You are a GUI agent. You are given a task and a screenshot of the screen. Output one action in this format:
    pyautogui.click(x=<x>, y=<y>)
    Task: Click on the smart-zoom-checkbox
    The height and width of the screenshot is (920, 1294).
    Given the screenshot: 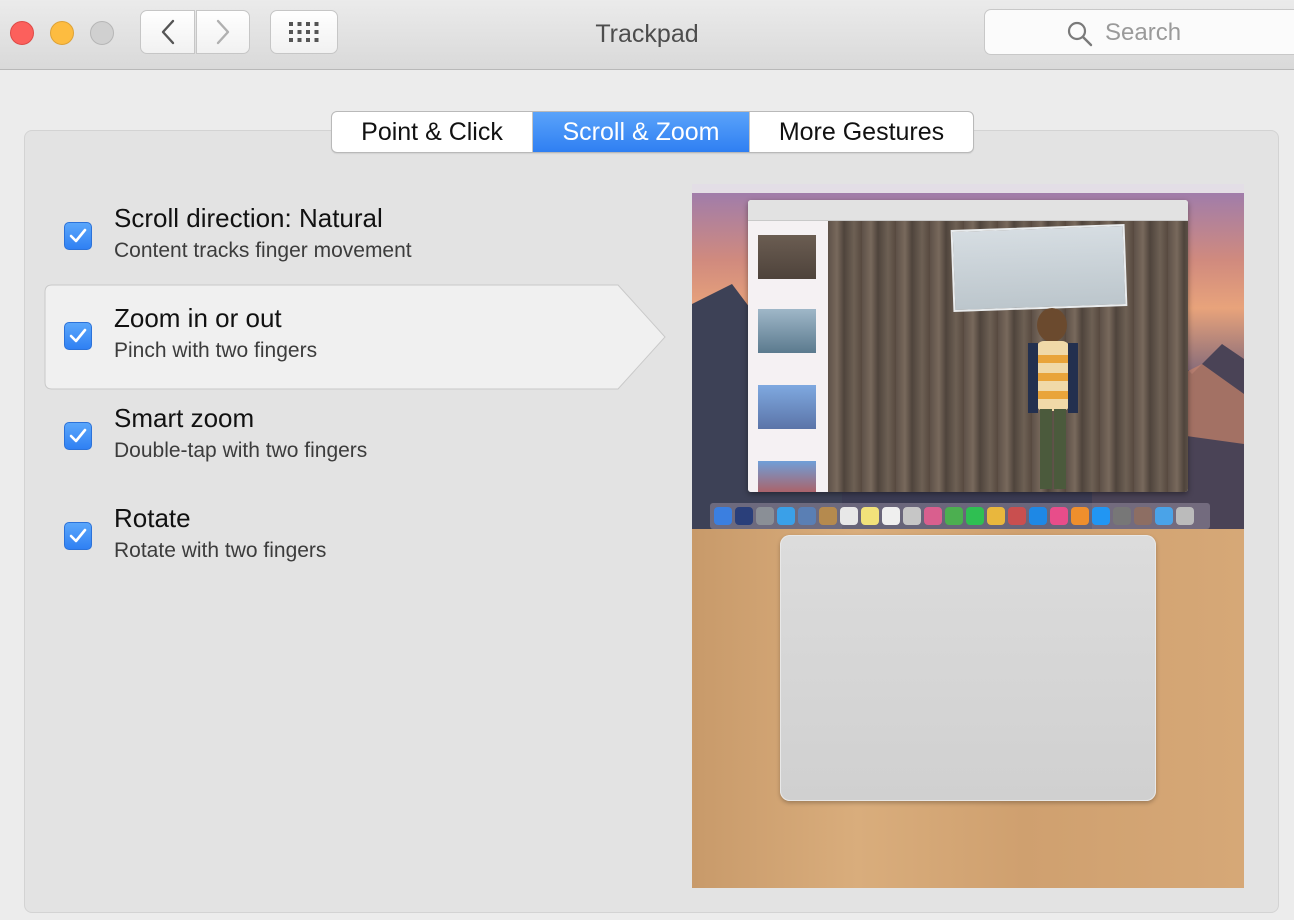 What is the action you would take?
    pyautogui.click(x=78, y=436)
    